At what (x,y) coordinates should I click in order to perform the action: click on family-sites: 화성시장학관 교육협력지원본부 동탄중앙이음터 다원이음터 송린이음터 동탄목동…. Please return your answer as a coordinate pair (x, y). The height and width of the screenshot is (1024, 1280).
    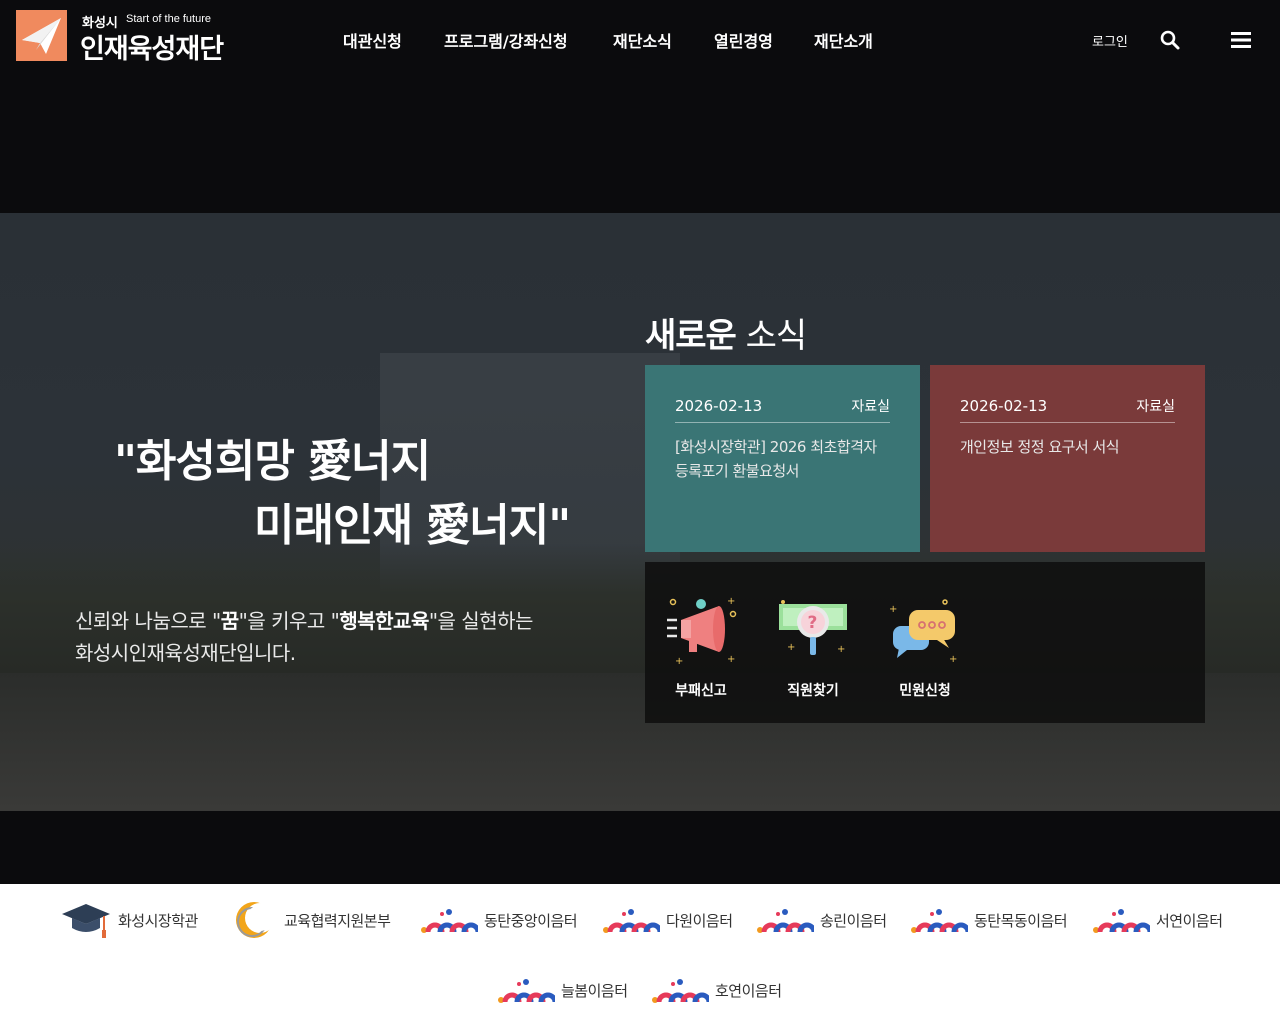
    Looking at the image, I should click on (640, 954).